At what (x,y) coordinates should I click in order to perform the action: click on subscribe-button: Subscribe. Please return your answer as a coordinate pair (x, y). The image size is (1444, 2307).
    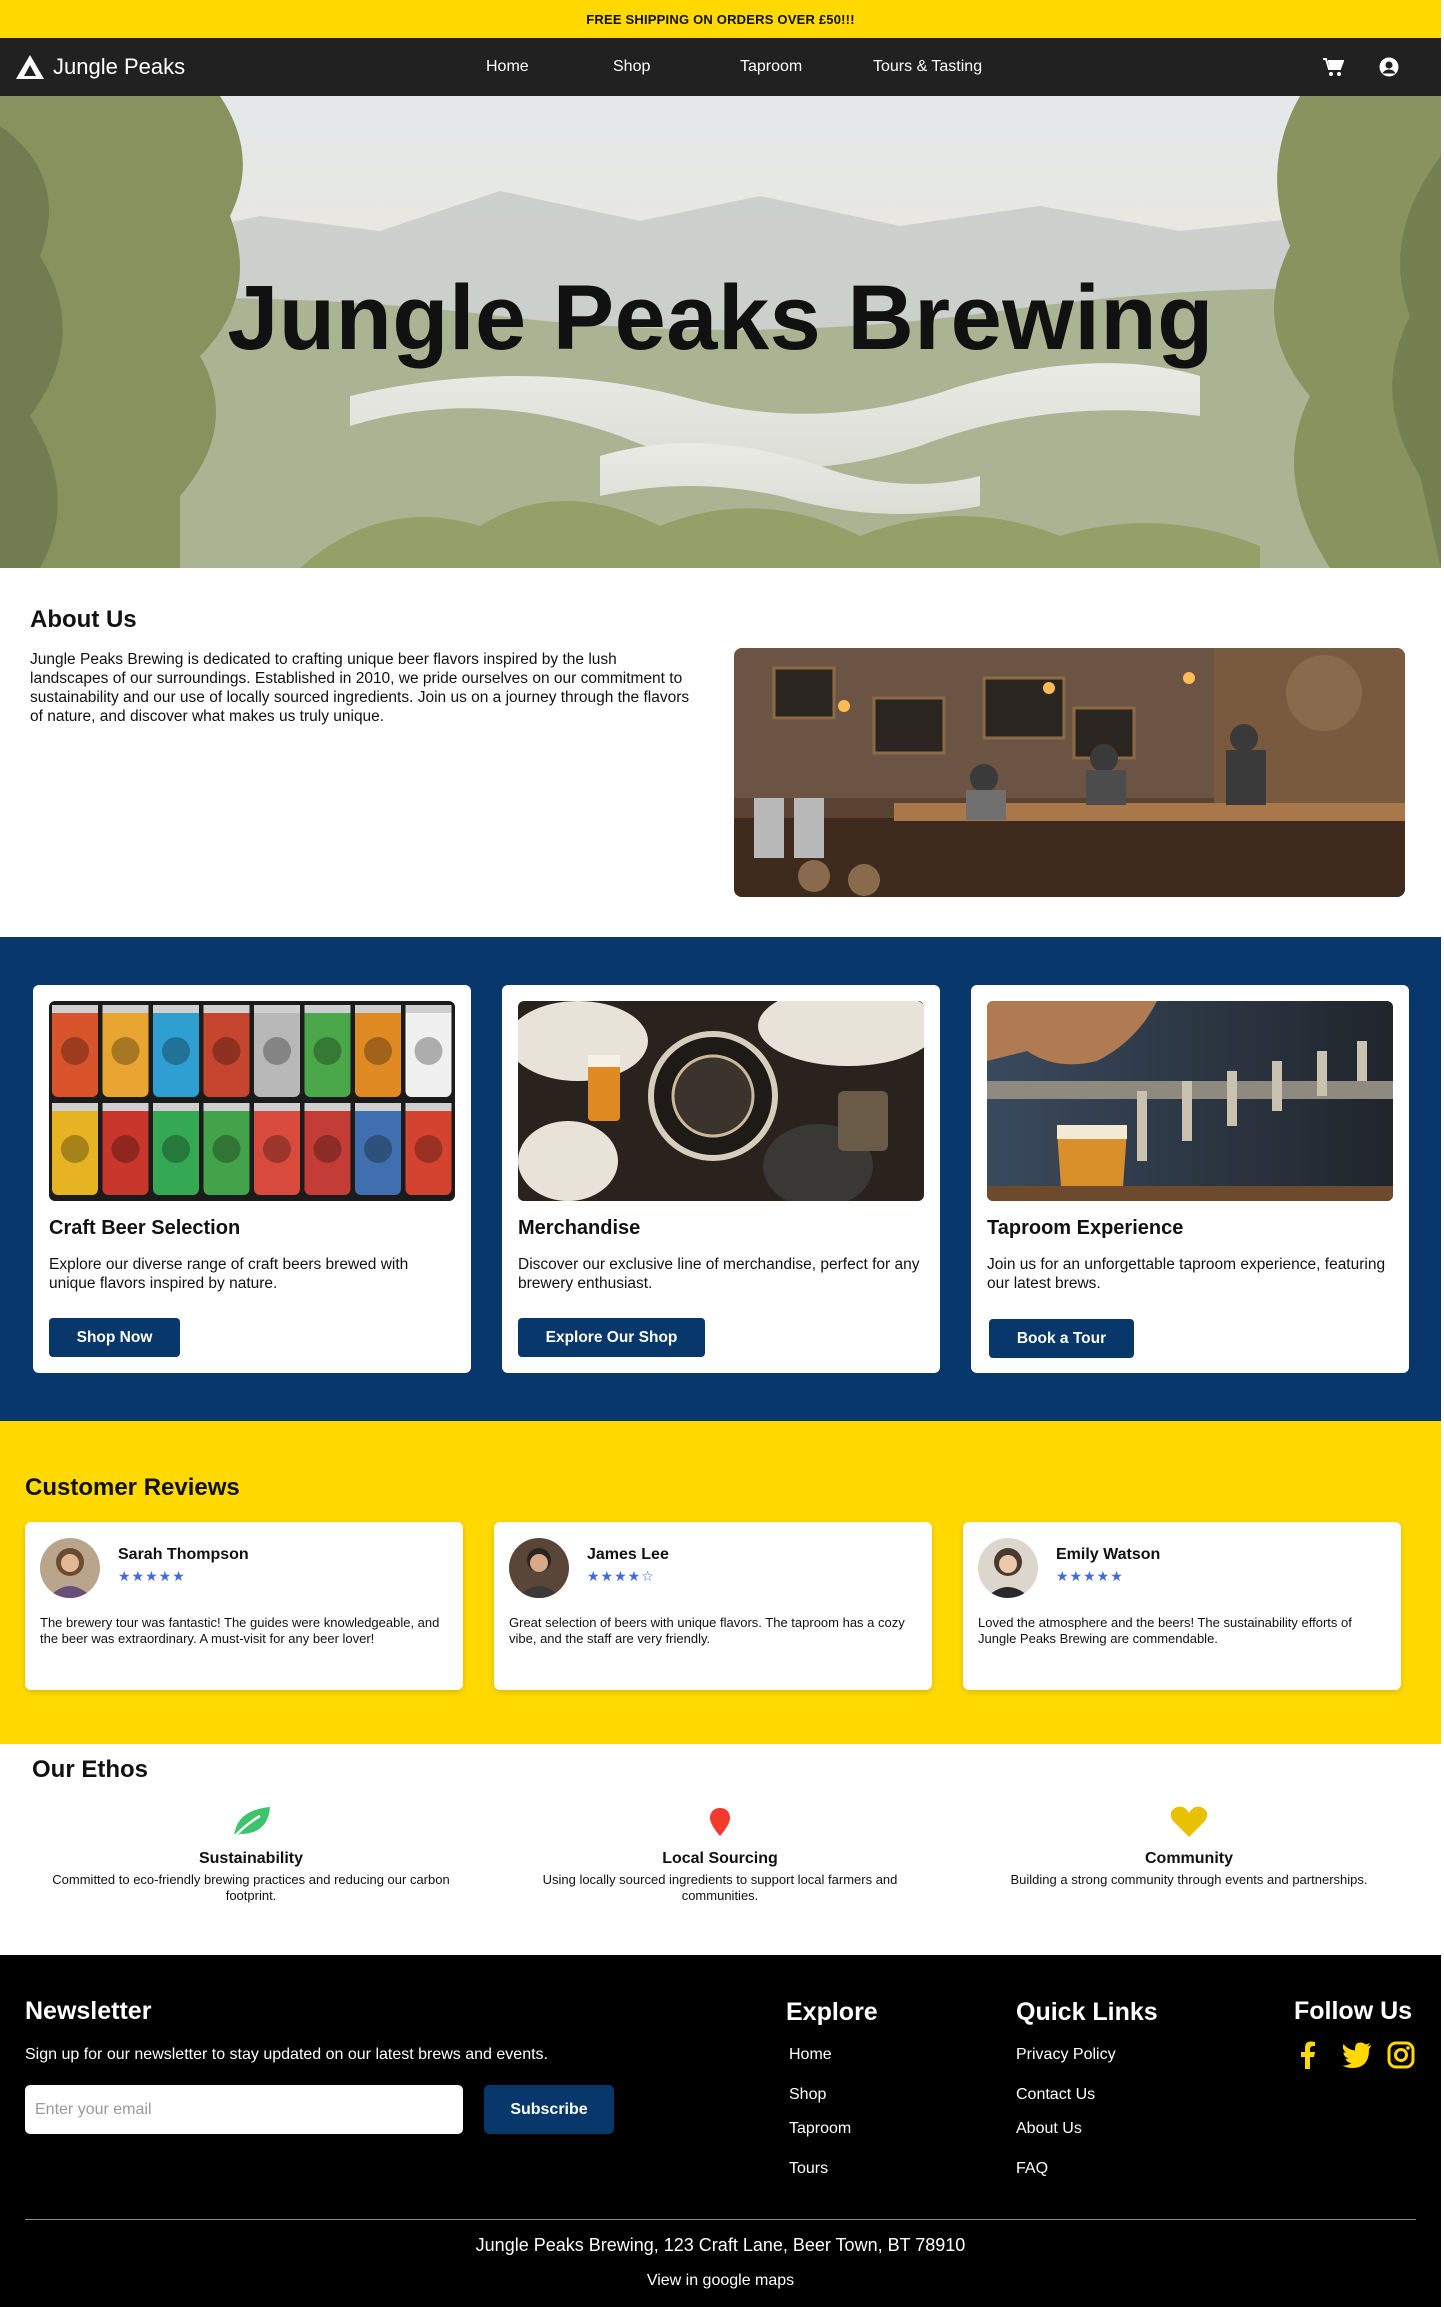
    Looking at the image, I should click on (549, 2109).